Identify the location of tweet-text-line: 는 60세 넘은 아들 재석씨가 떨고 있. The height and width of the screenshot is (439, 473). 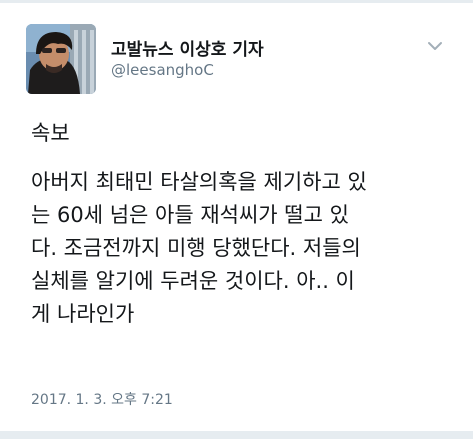
(190, 215).